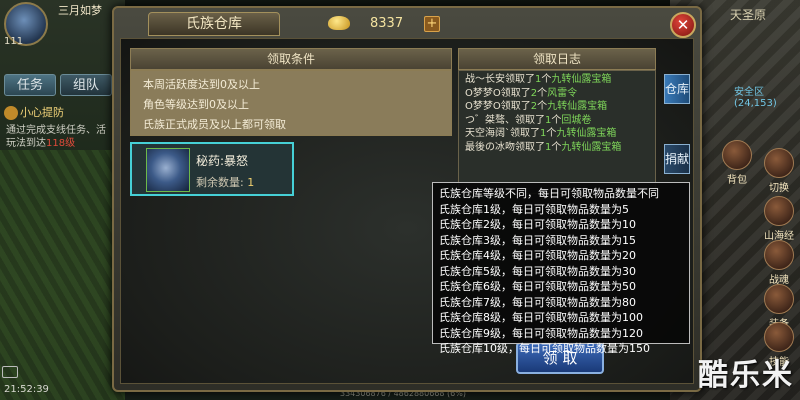 Image resolution: width=800 pixels, height=400 pixels. Describe the element at coordinates (677, 159) in the screenshot. I see `tab-donate: 捐献` at that location.